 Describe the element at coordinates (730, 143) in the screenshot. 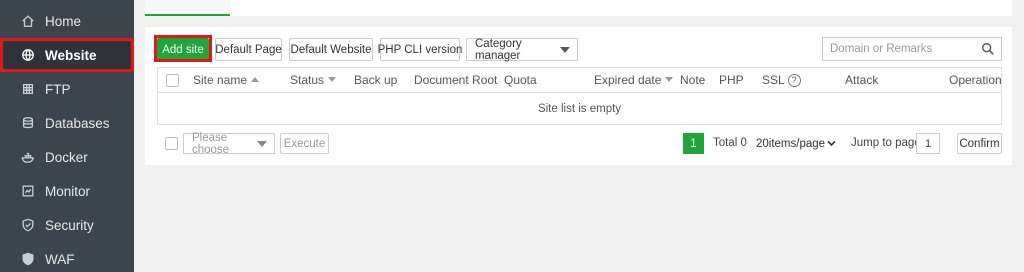

I see `total-count: Total 0` at that location.